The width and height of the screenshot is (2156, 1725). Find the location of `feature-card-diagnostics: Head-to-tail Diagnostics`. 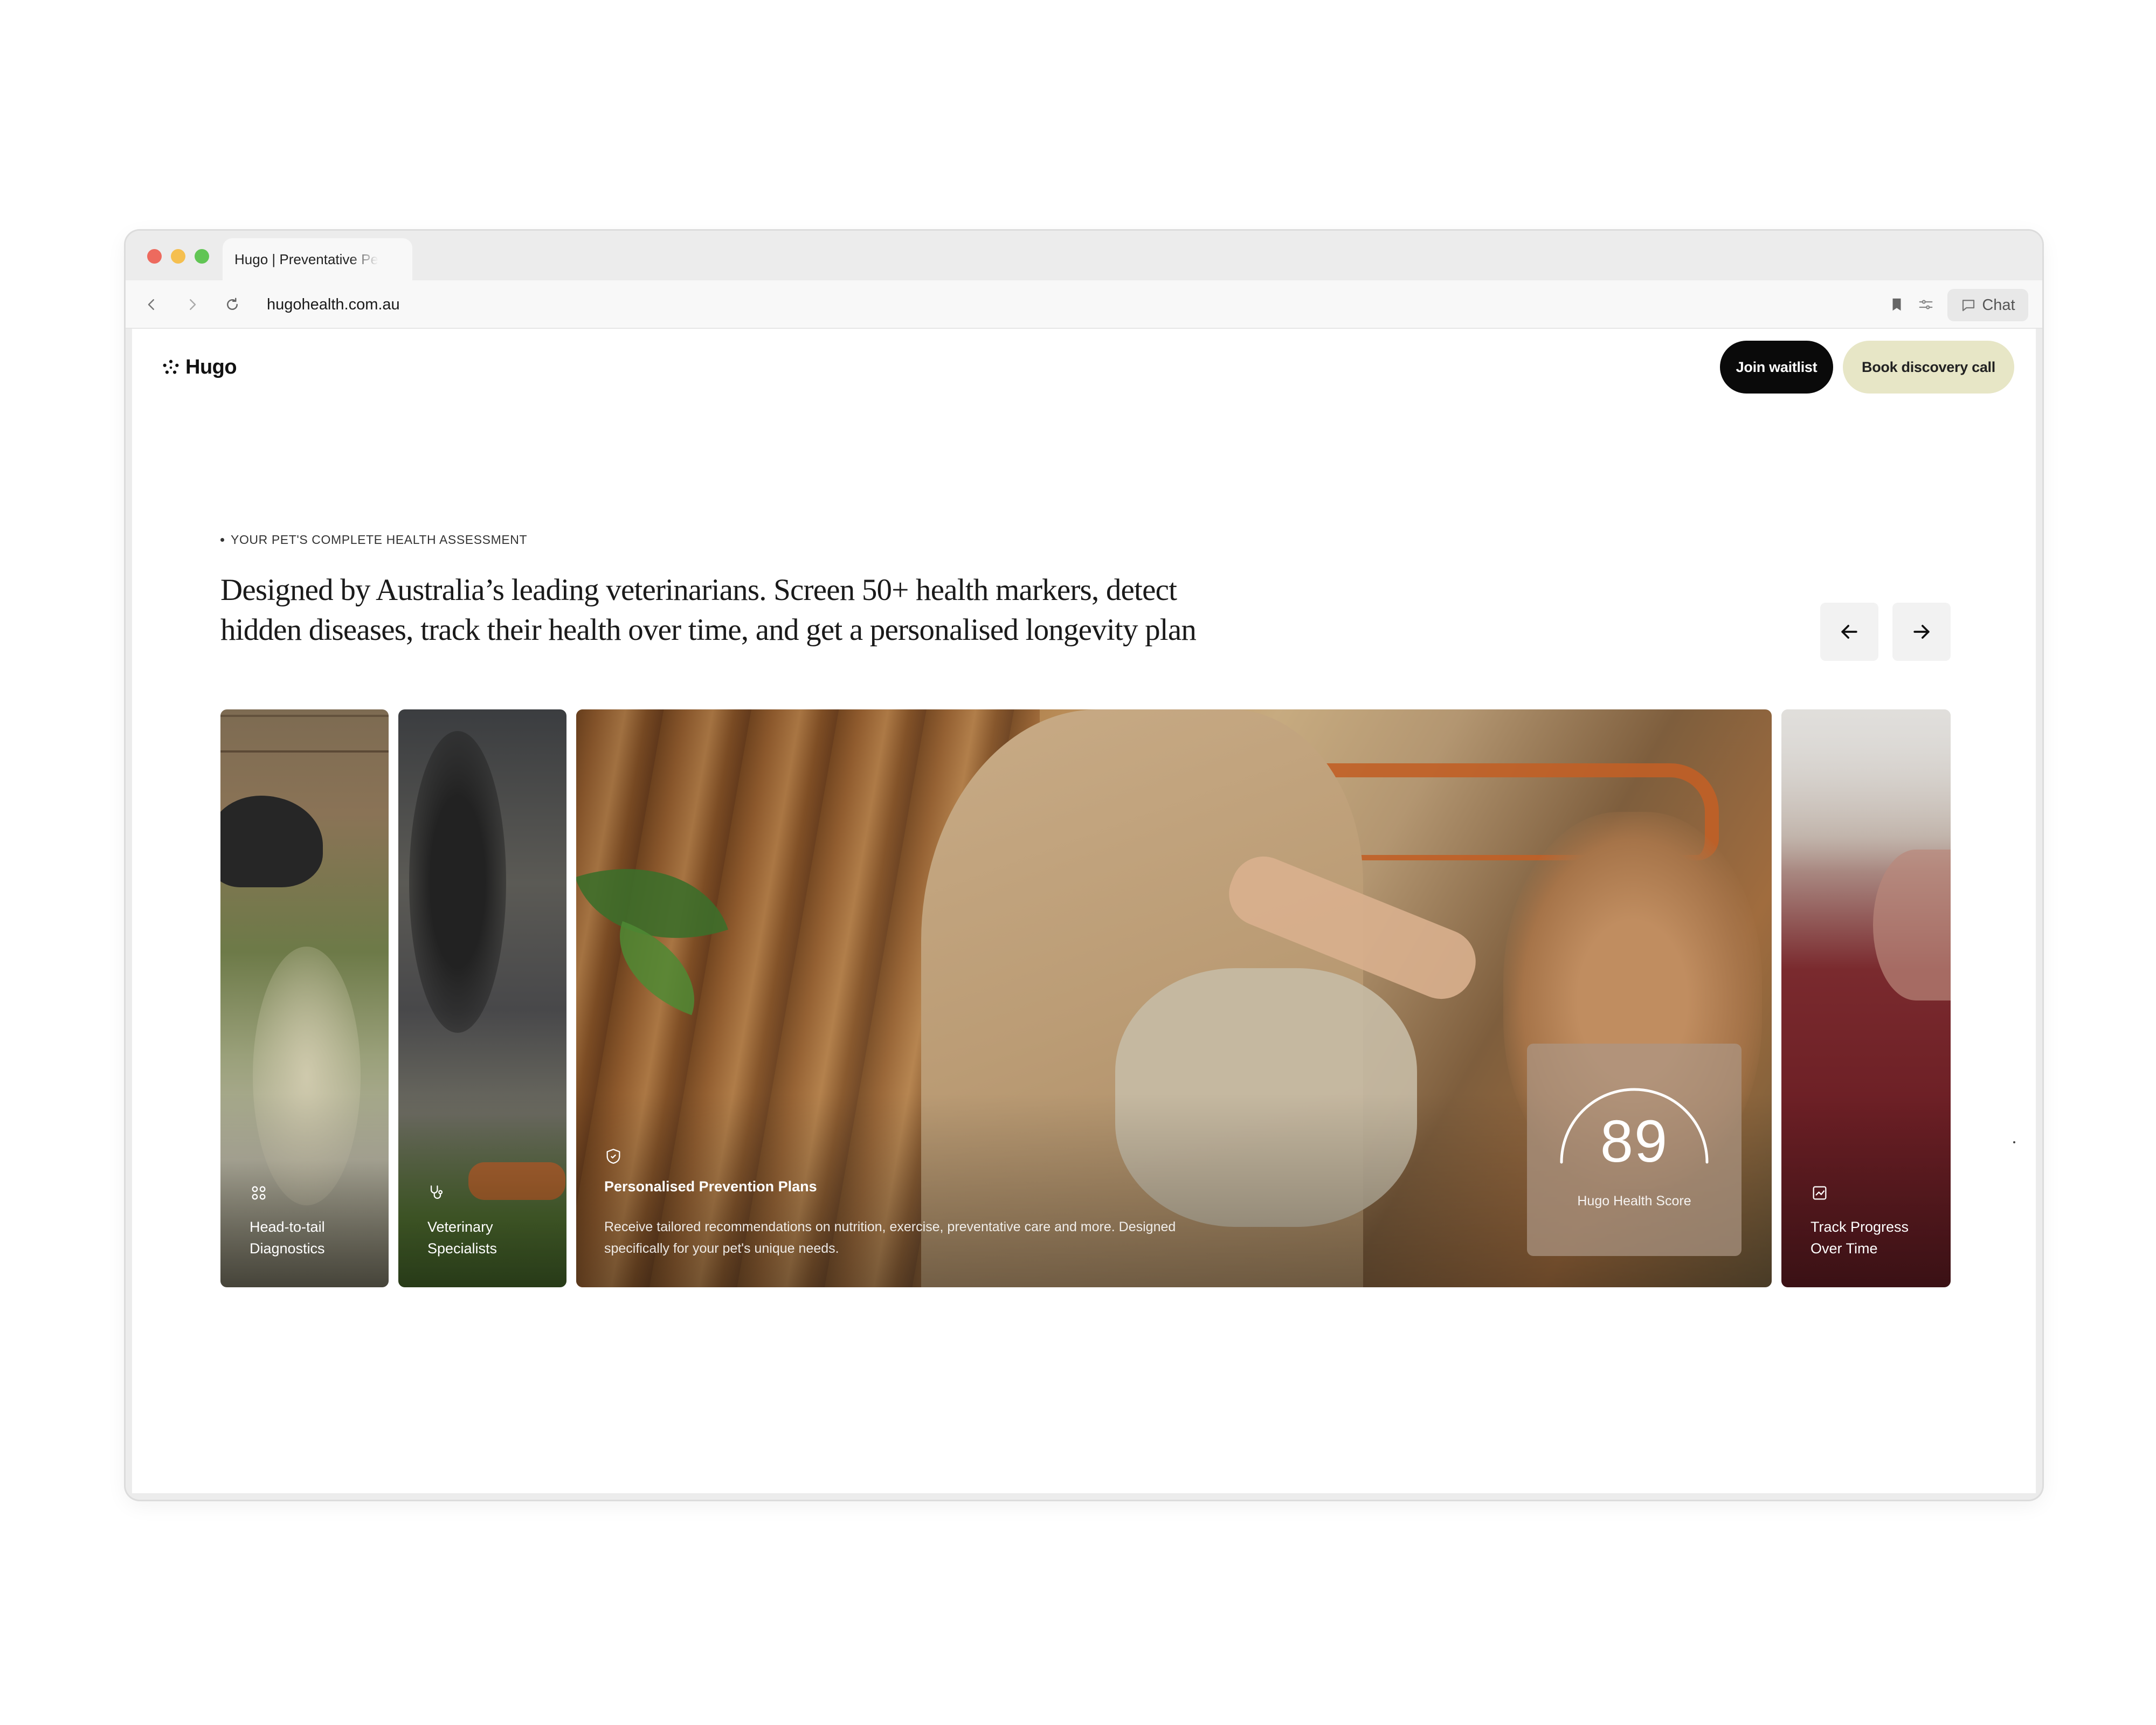

feature-card-diagnostics: Head-to-tail Diagnostics is located at coordinates (304, 998).